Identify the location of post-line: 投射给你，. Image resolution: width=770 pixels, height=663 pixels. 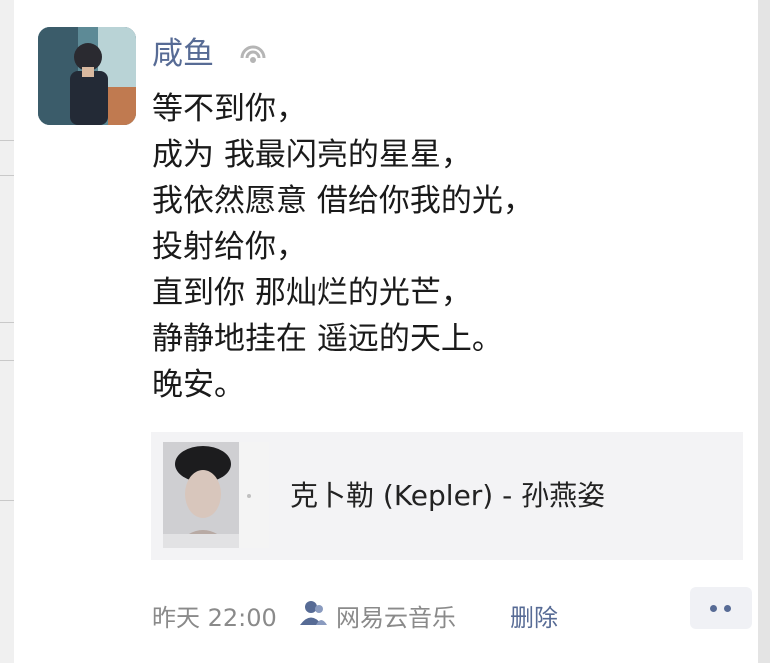
(229, 247).